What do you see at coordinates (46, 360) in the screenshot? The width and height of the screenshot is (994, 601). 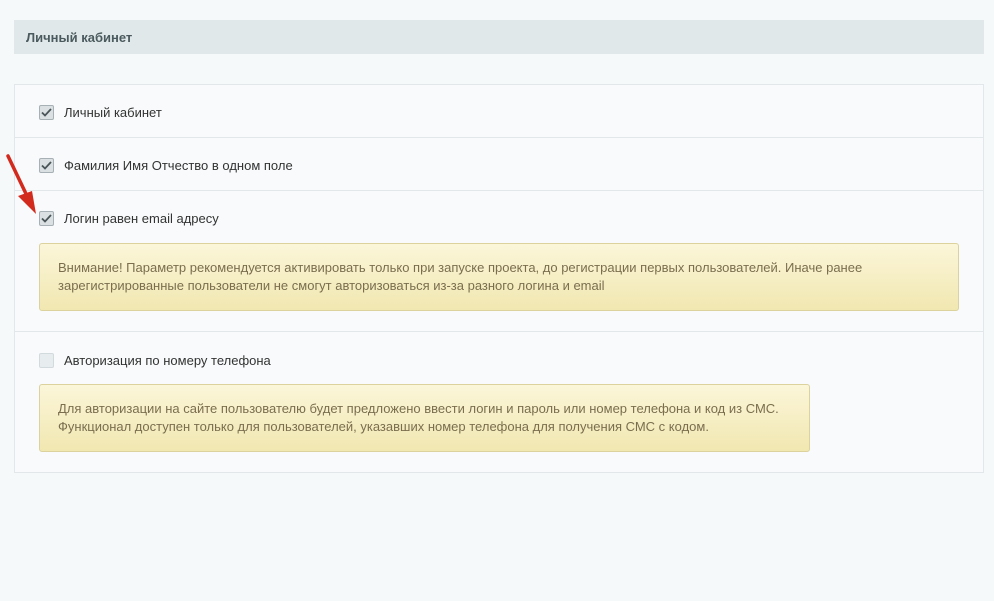 I see `checkbox-phone-auth` at bounding box center [46, 360].